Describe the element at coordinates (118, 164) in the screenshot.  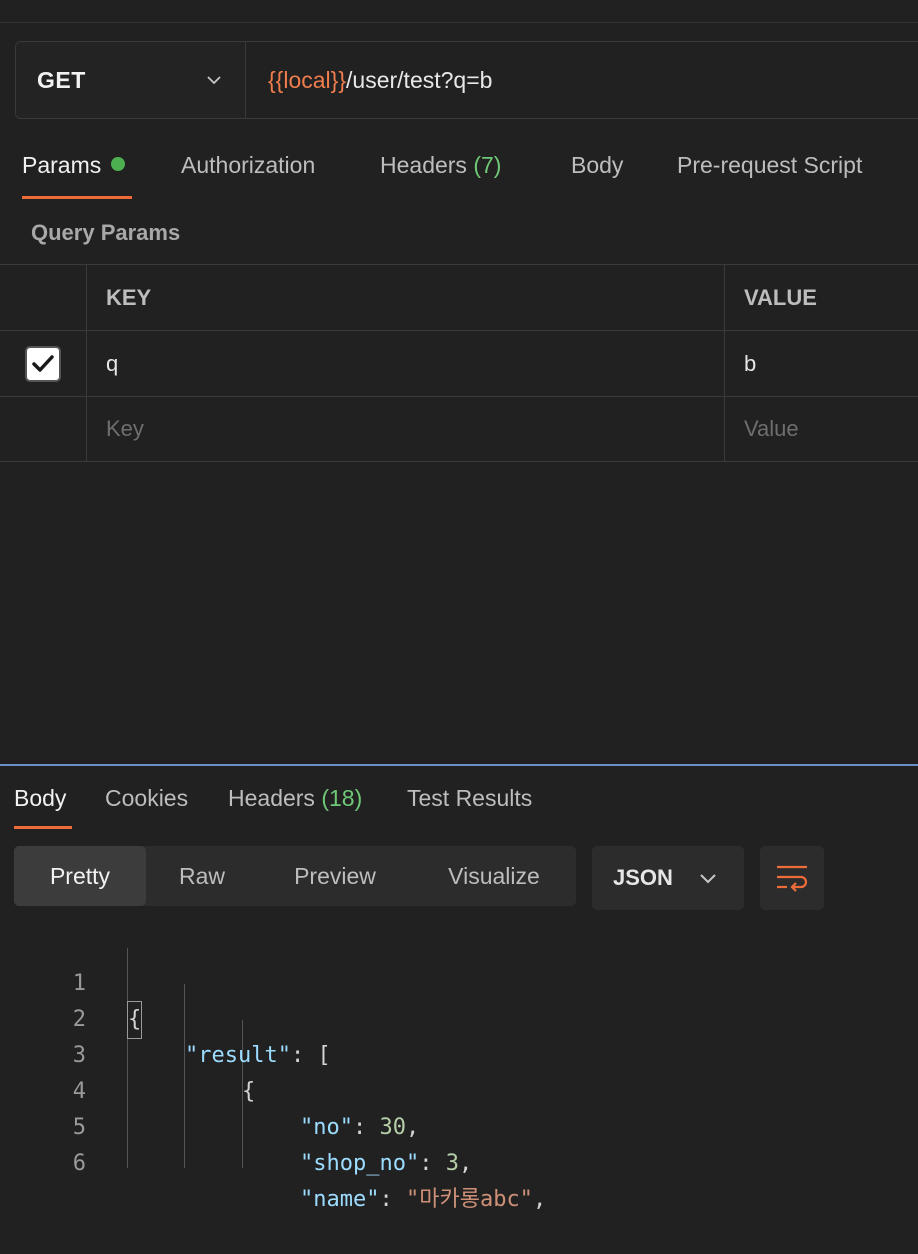
I see `params-active-dot` at that location.